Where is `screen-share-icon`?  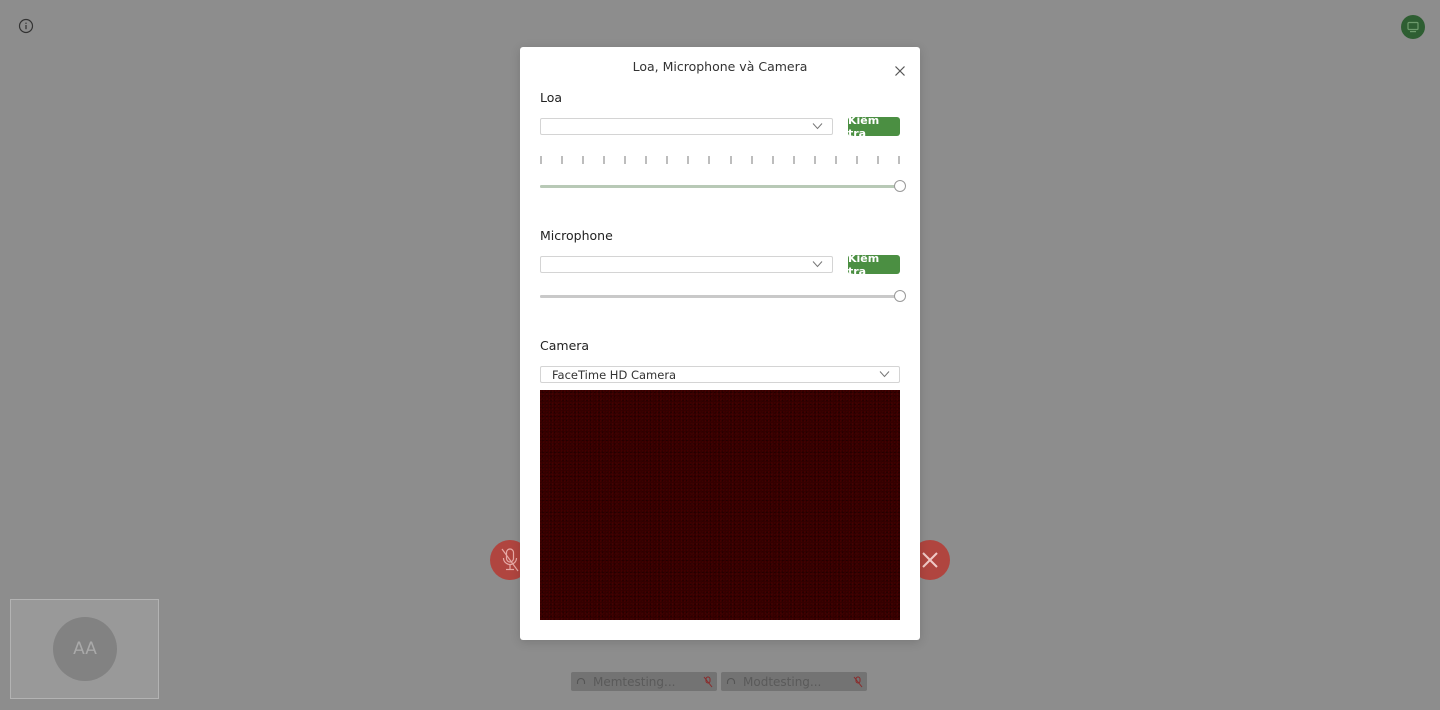
screen-share-icon is located at coordinates (1413, 27).